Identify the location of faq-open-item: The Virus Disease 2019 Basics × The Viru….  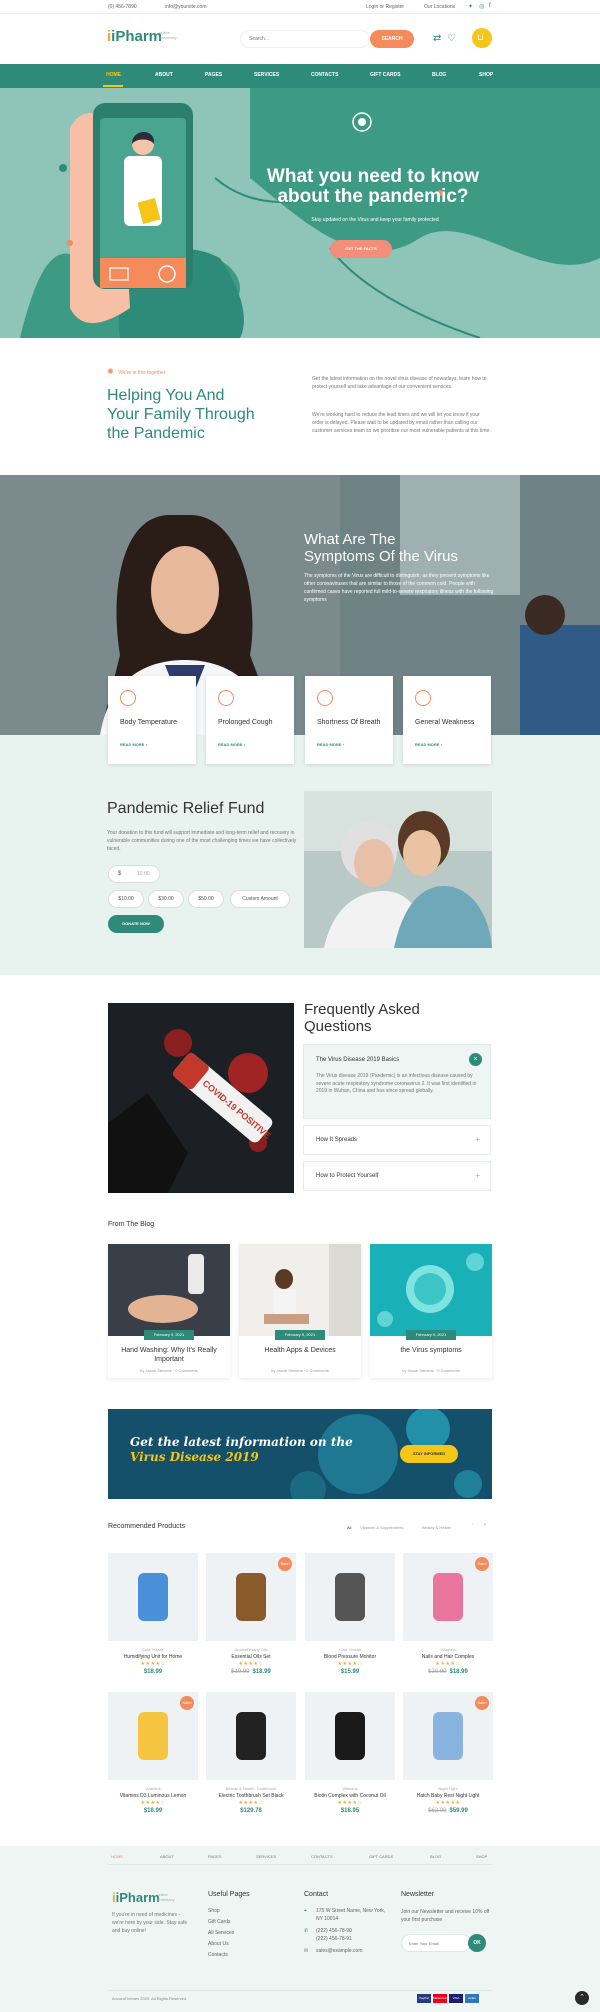
(397, 1081).